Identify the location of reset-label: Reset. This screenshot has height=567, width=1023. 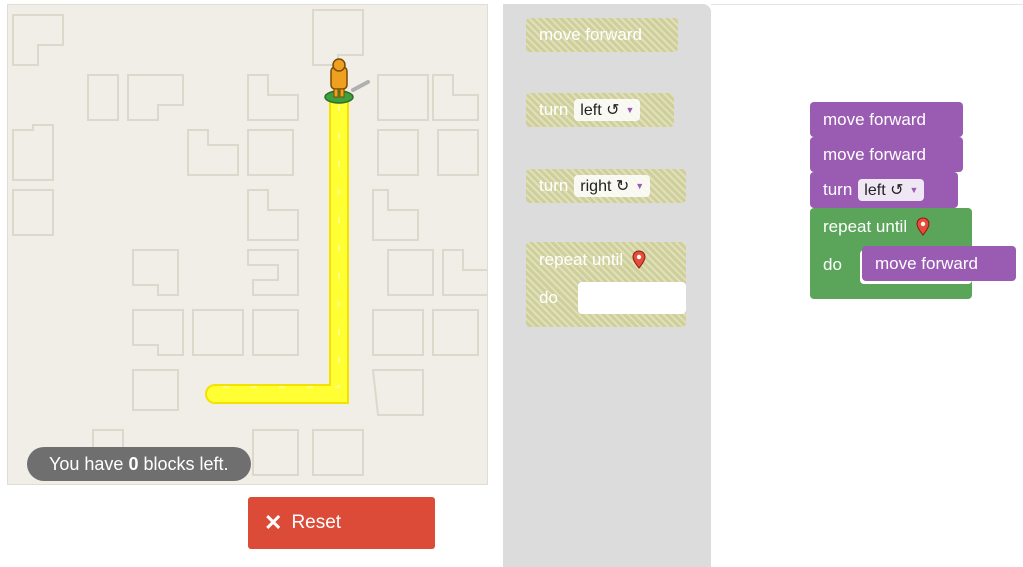
(316, 522).